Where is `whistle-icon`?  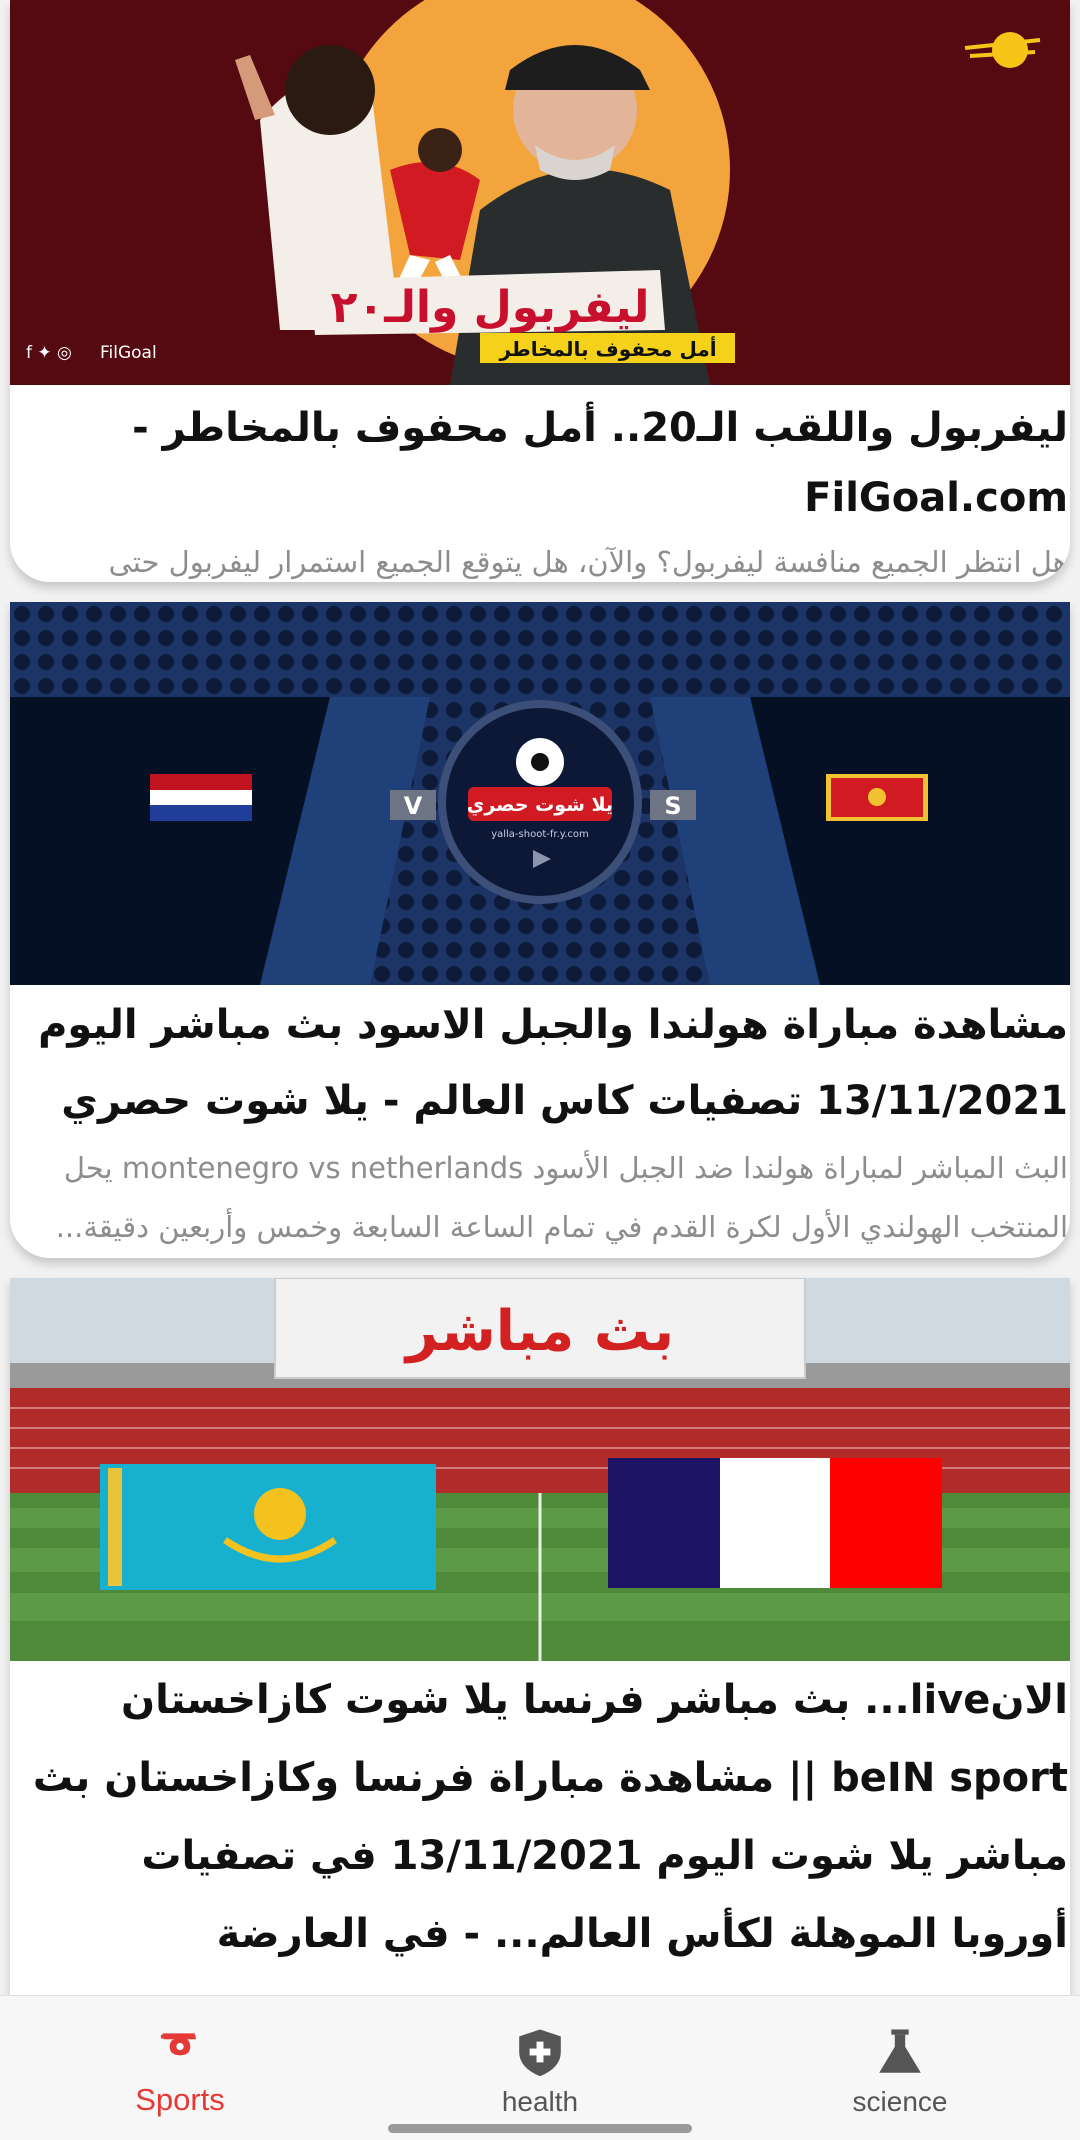
whistle-icon is located at coordinates (178, 2044).